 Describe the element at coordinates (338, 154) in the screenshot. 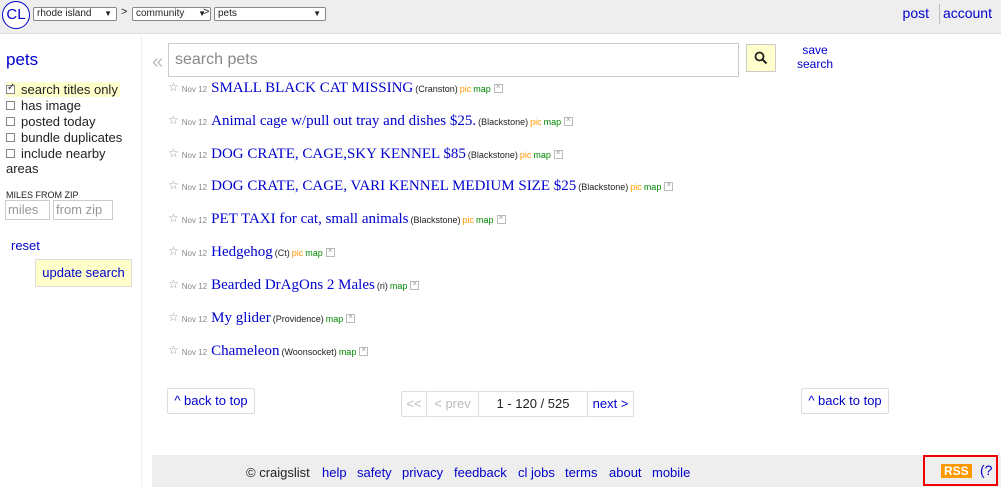

I see `listing-title: DOG CRATE, CAGE,SKY KENNEL $85` at that location.